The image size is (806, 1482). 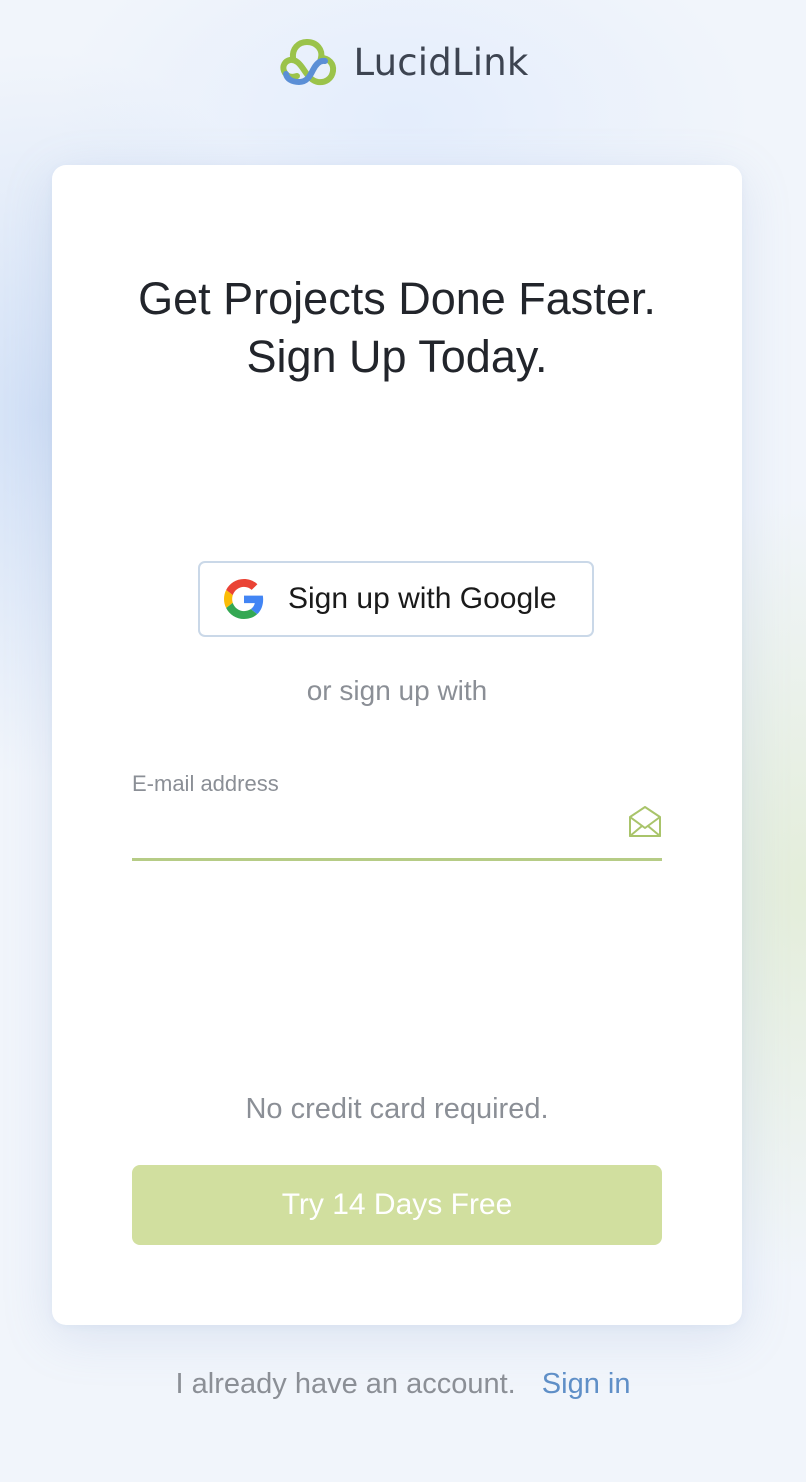 What do you see at coordinates (397, 831) in the screenshot?
I see `email-field` at bounding box center [397, 831].